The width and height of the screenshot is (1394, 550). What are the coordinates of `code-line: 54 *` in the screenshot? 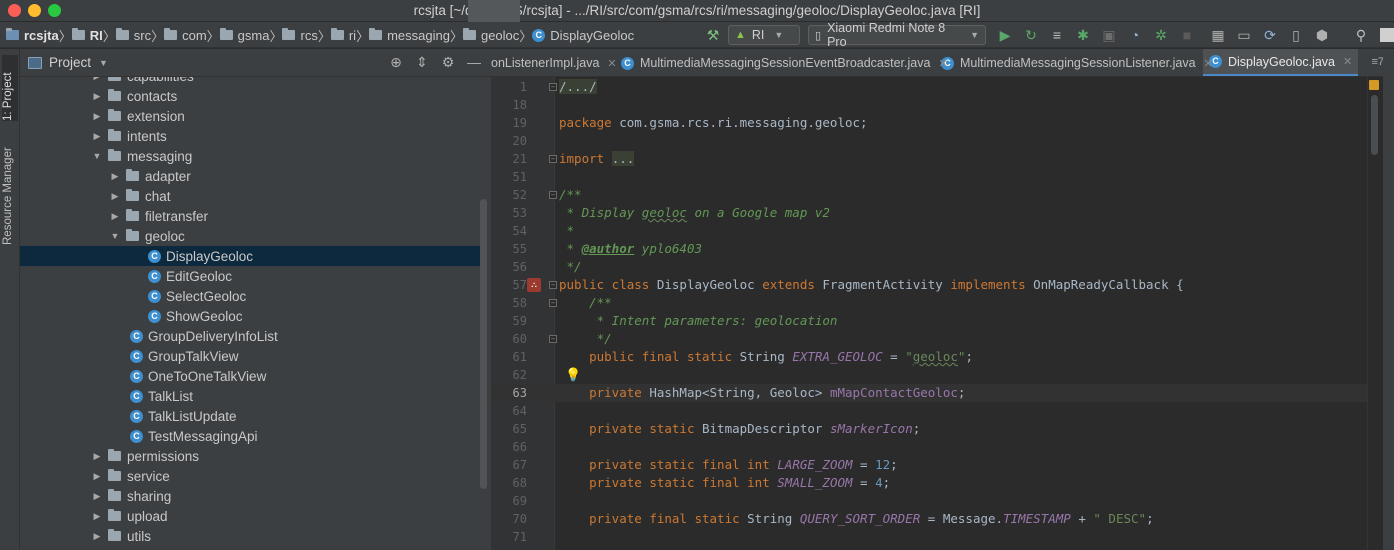 It's located at (929, 231).